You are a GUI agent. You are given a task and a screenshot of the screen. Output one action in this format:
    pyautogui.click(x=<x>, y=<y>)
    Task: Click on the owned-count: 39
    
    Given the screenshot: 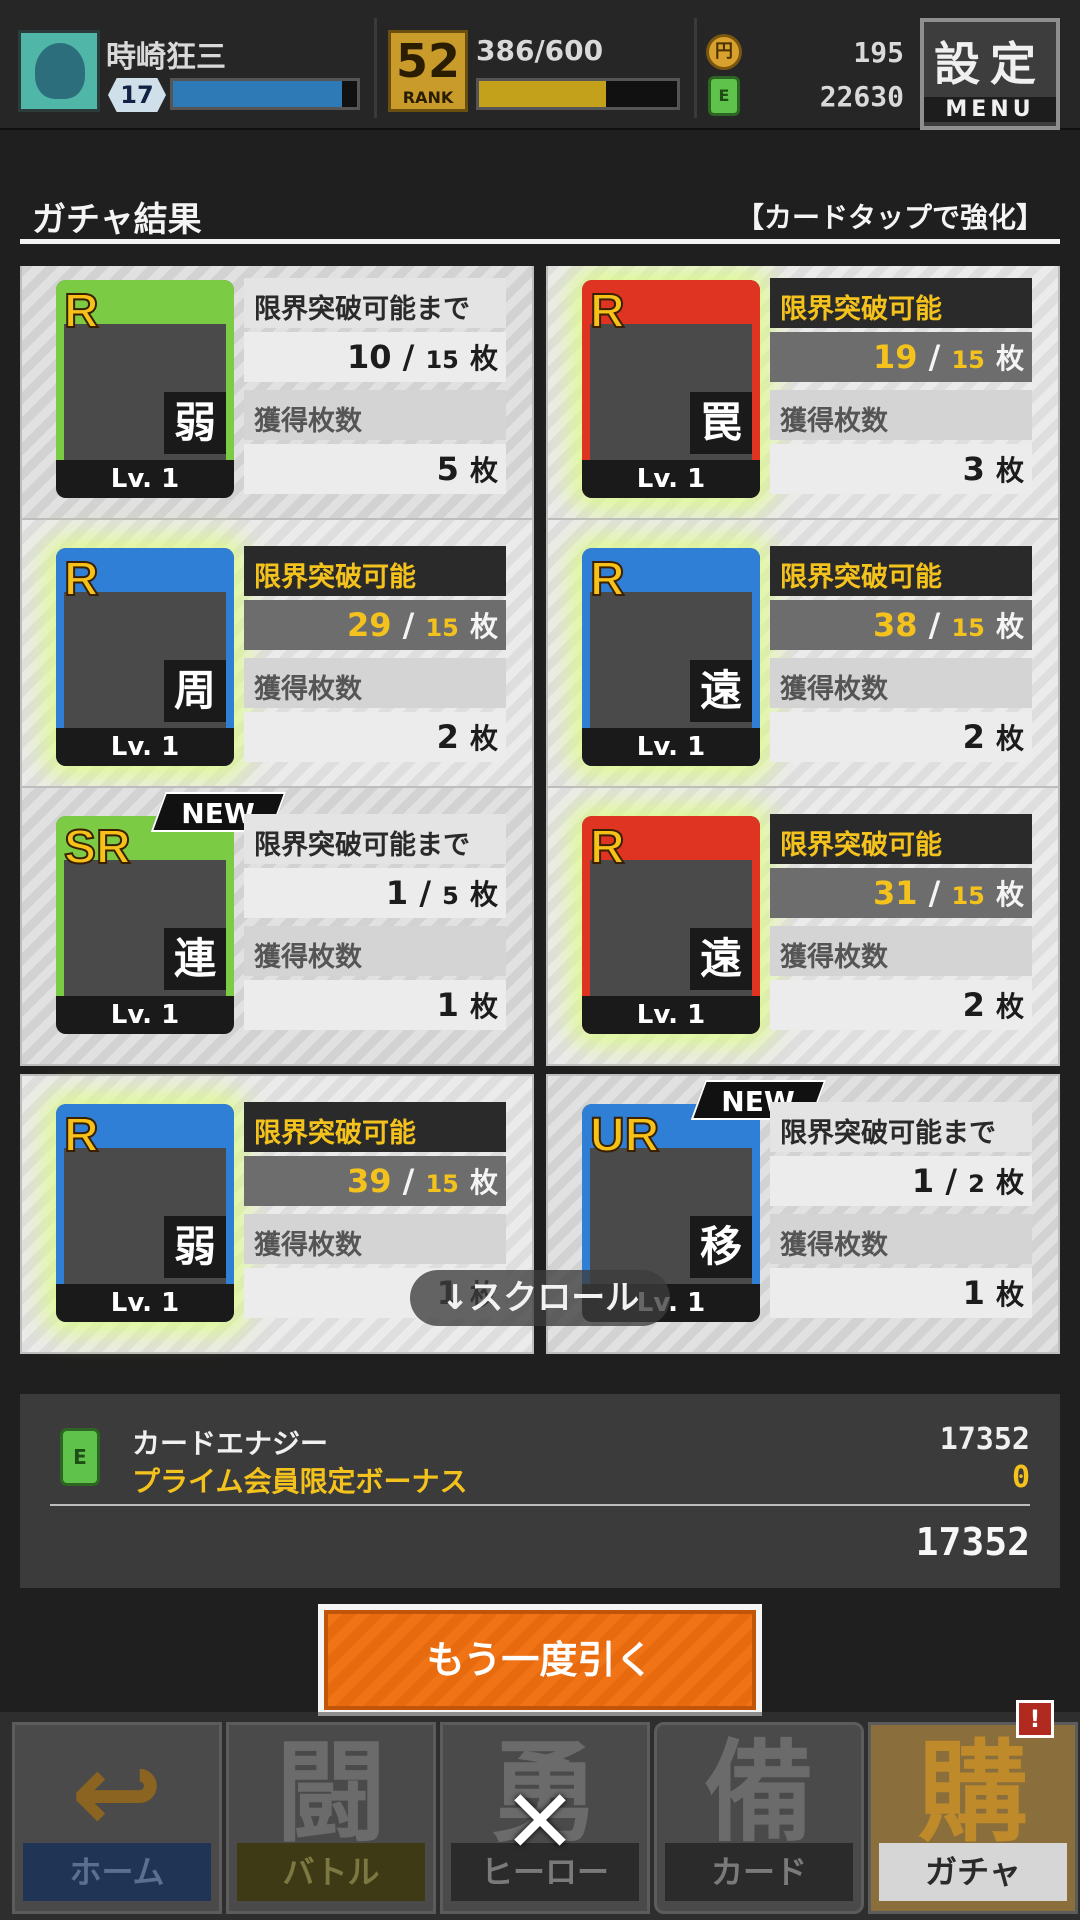 What is the action you would take?
    pyautogui.click(x=369, y=1181)
    